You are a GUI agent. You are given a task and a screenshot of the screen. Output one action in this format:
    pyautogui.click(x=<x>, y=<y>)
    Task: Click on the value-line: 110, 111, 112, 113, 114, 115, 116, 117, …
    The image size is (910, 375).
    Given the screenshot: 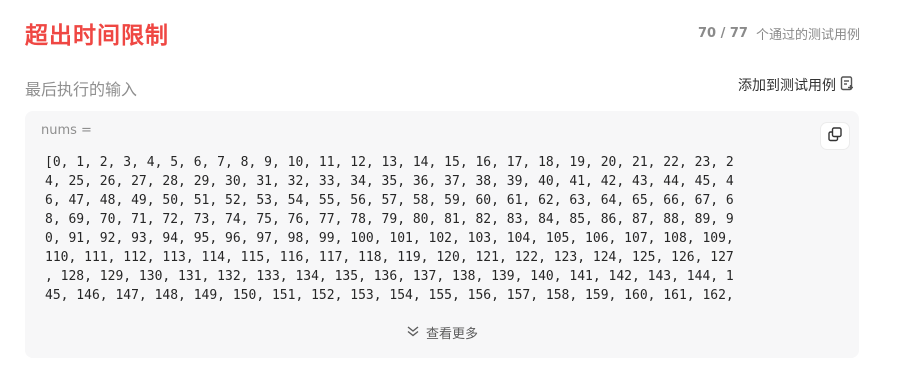 What is the action you would take?
    pyautogui.click(x=389, y=257)
    